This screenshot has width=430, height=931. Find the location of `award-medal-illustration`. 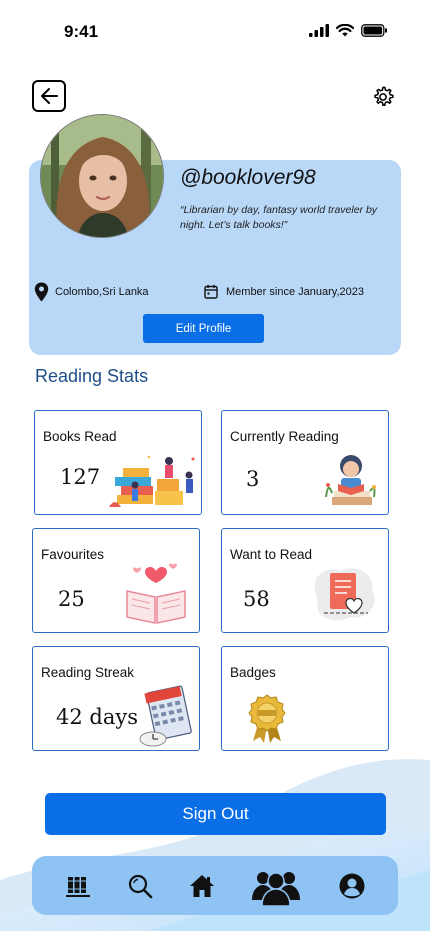

award-medal-illustration is located at coordinates (267, 718).